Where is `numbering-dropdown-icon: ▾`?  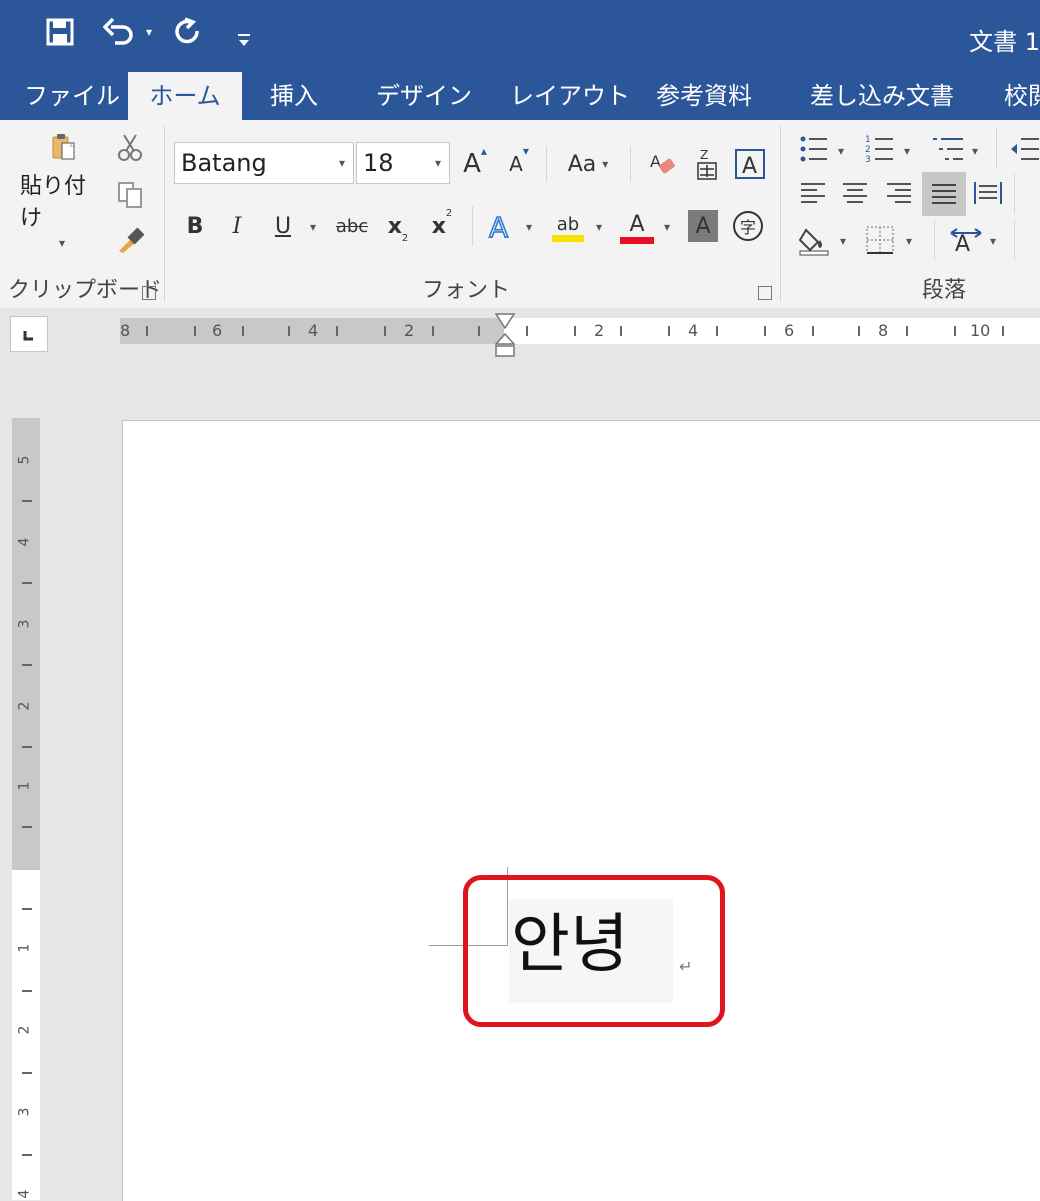
numbering-dropdown-icon: ▾ is located at coordinates (907, 151).